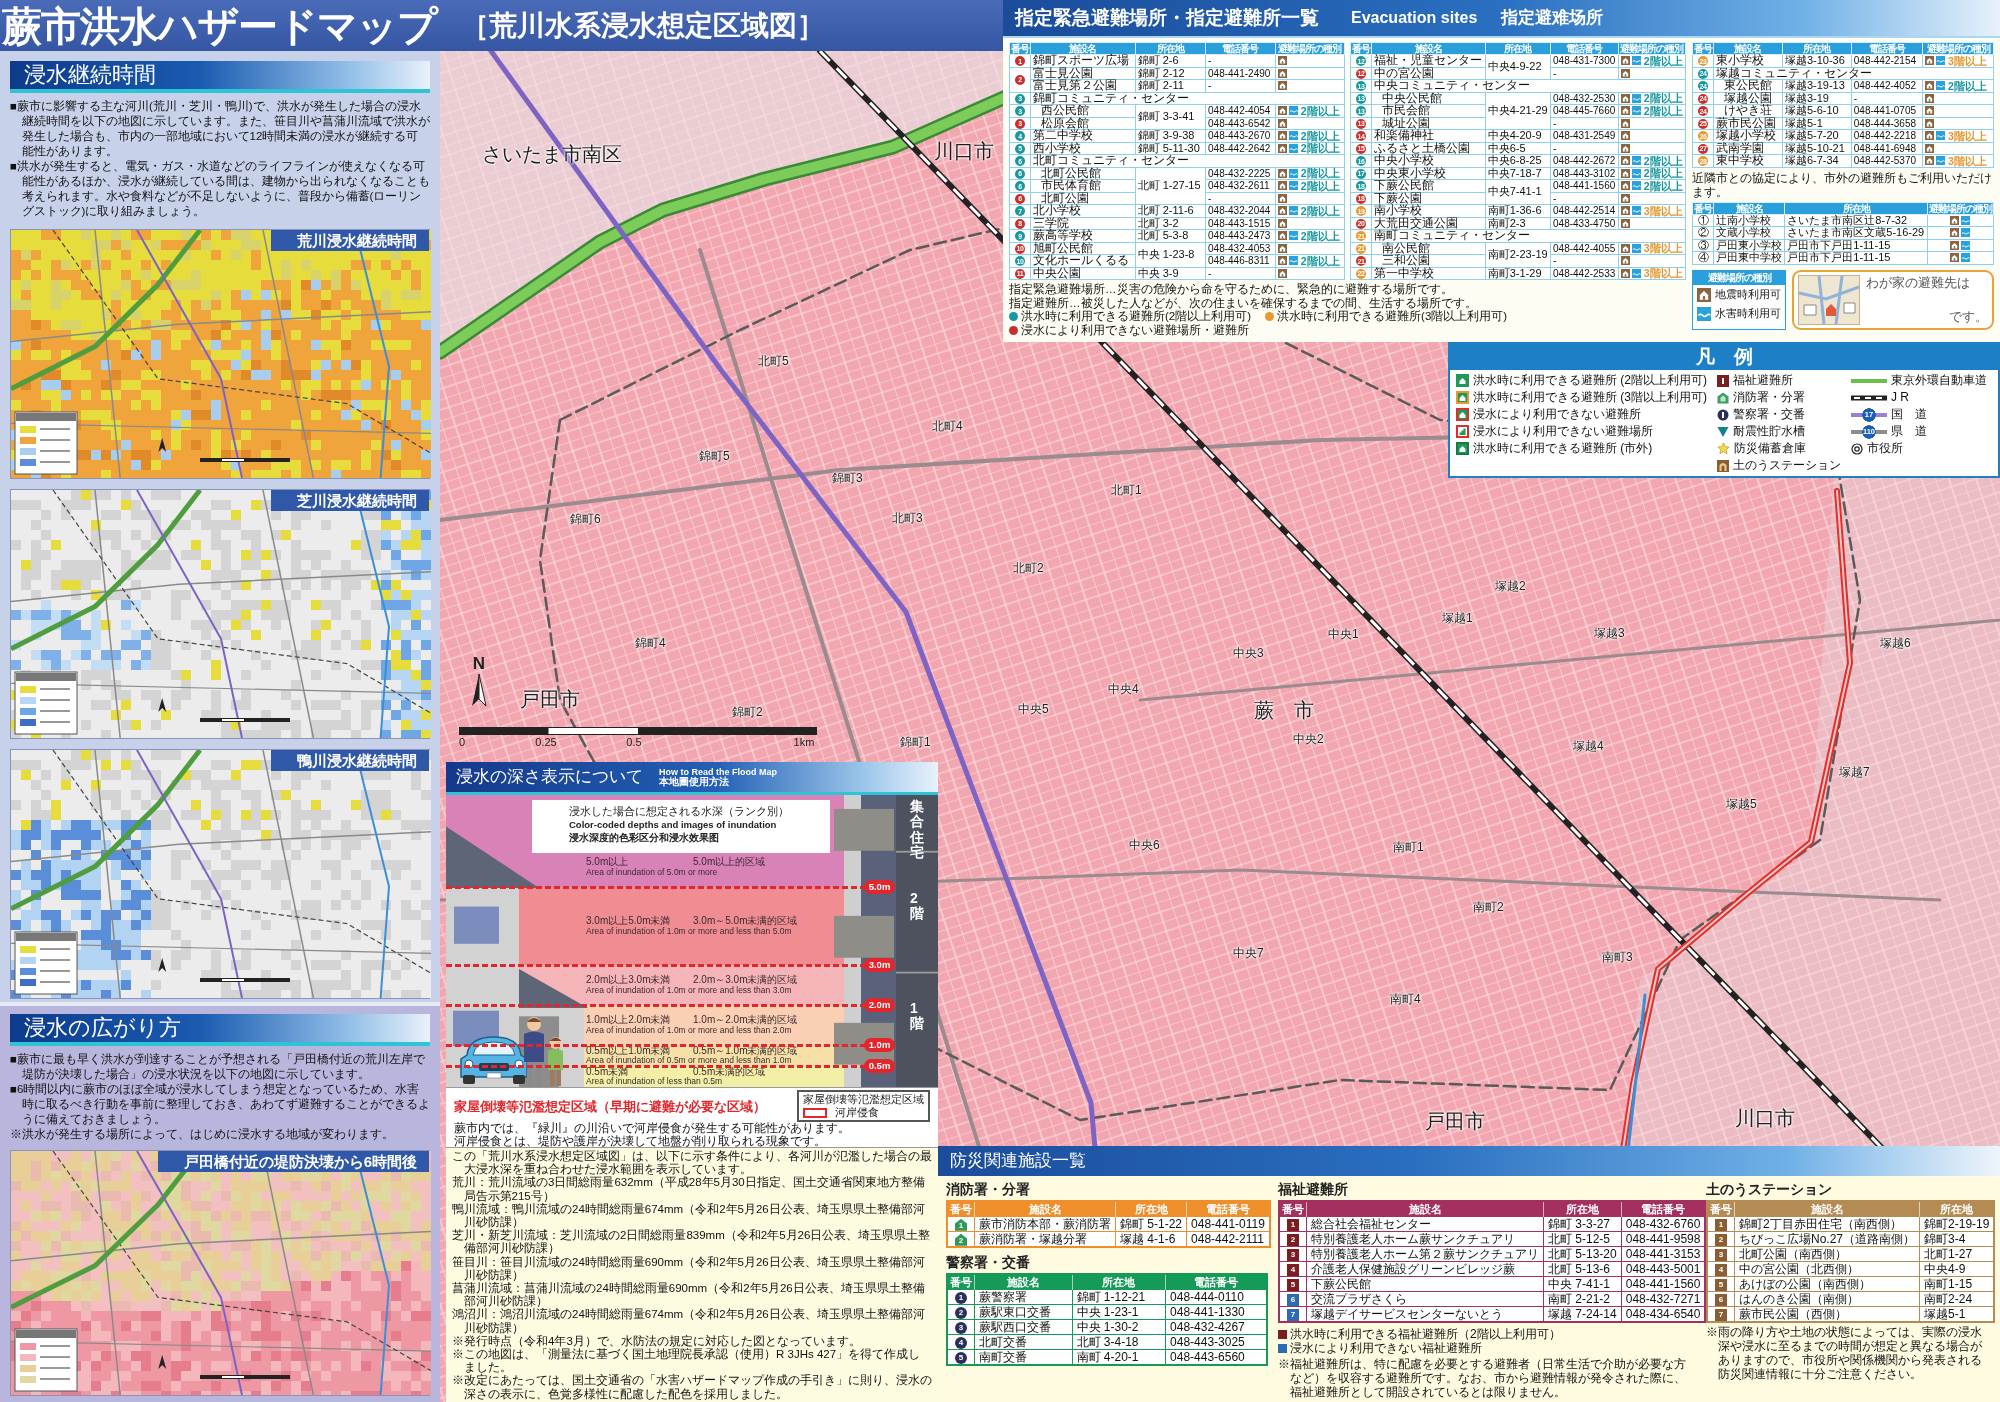 The width and height of the screenshot is (2000, 1402). I want to click on arch-tile-icon, so click(1723, 465).